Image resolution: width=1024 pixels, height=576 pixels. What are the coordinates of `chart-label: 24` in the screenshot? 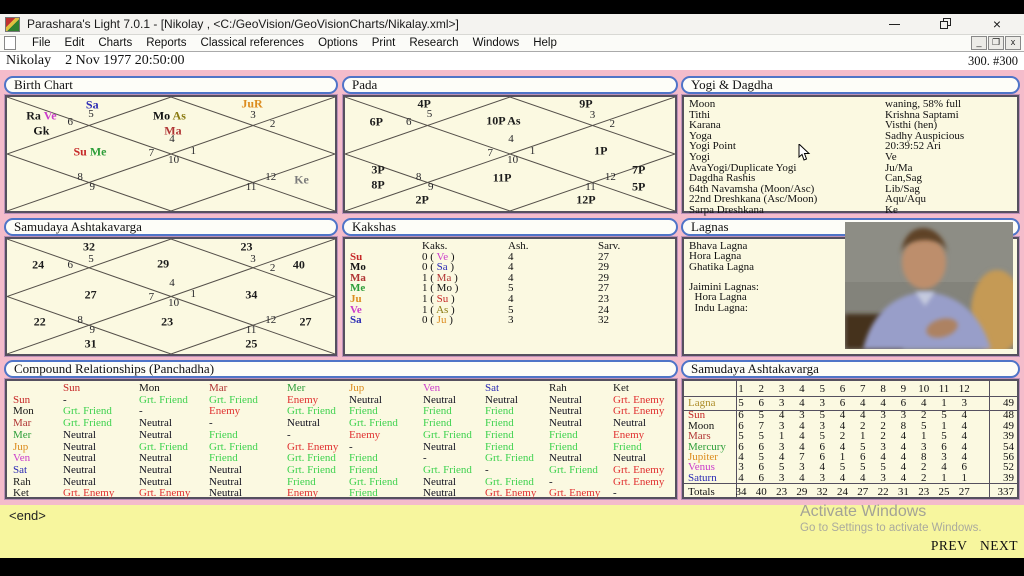 It's located at (38, 264).